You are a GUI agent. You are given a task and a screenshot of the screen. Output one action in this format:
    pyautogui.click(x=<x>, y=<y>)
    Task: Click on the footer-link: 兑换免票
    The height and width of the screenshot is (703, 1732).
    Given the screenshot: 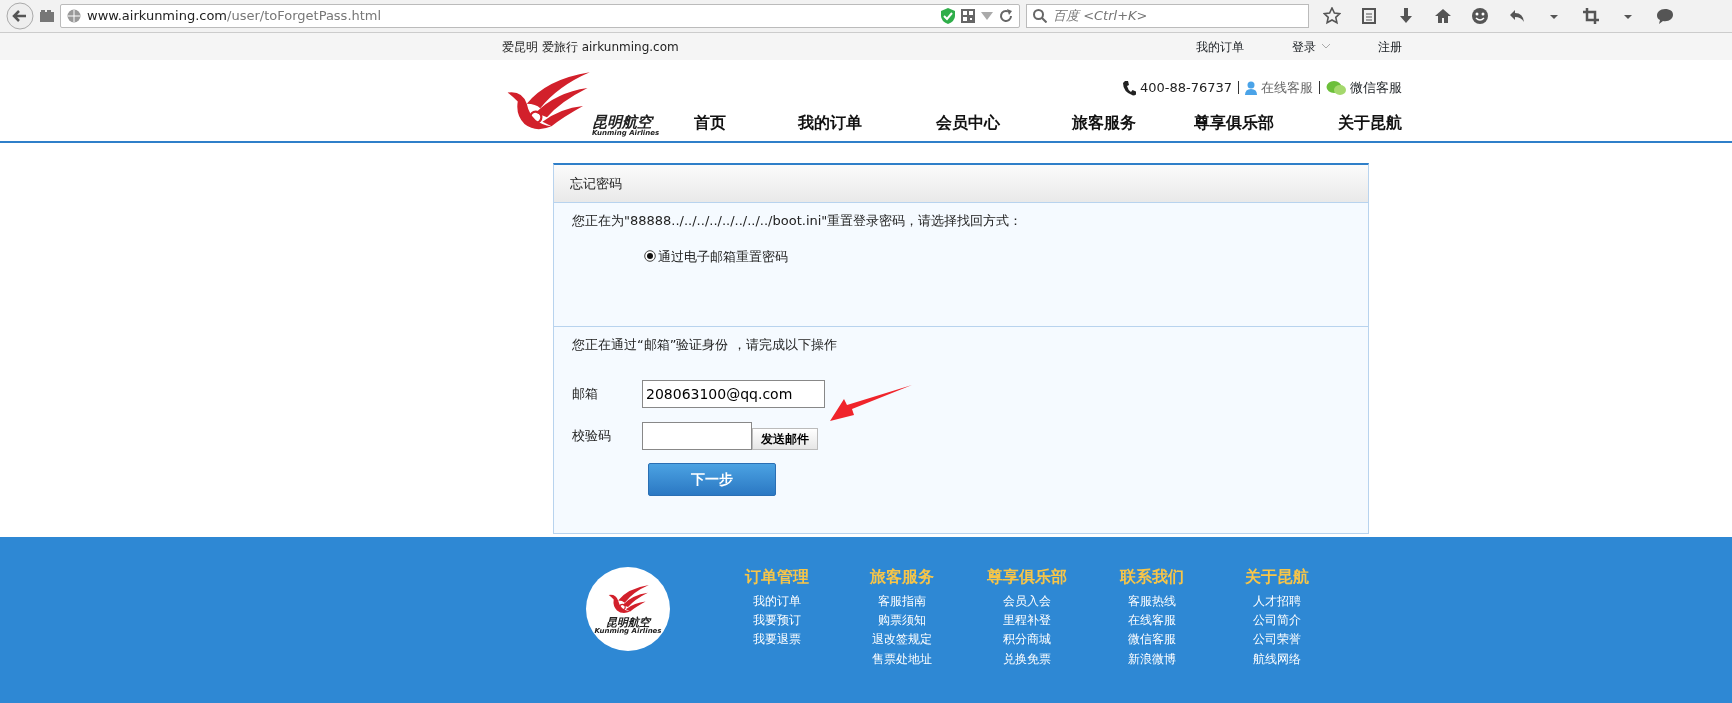 What is the action you would take?
    pyautogui.click(x=1026, y=659)
    